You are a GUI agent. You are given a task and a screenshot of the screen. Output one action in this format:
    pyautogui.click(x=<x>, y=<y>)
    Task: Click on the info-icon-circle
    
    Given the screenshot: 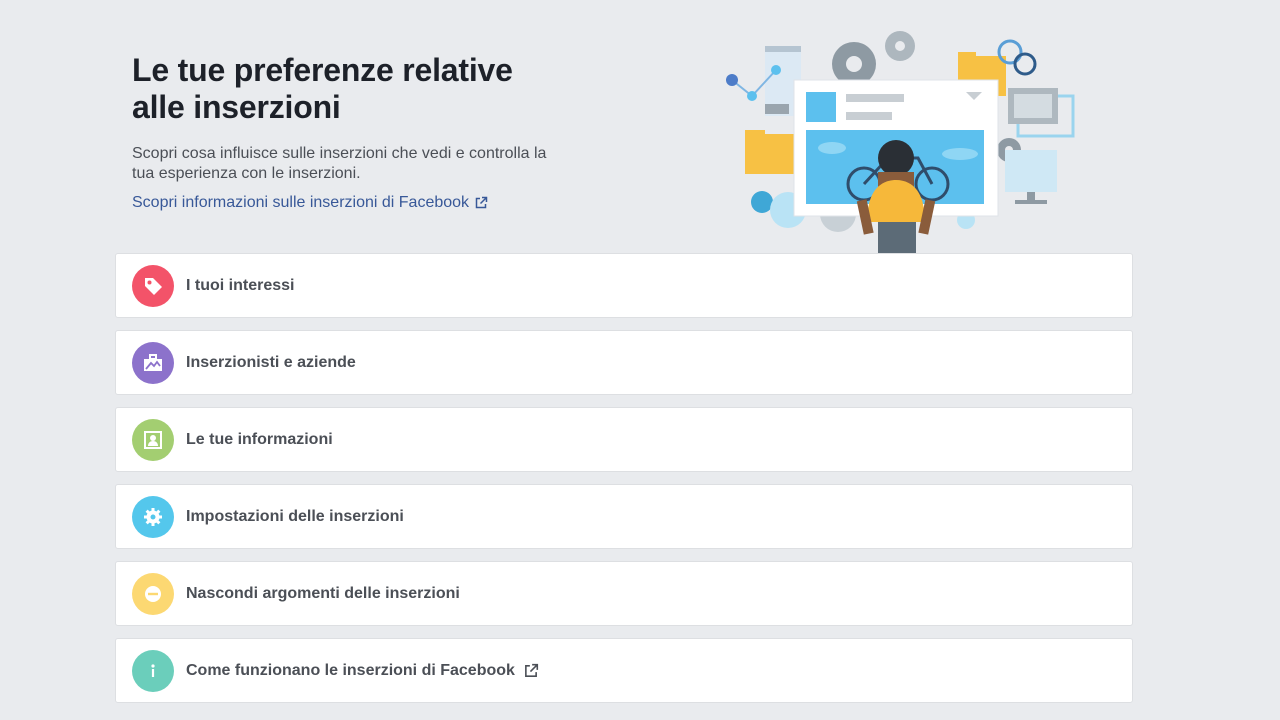 What is the action you would take?
    pyautogui.click(x=153, y=670)
    